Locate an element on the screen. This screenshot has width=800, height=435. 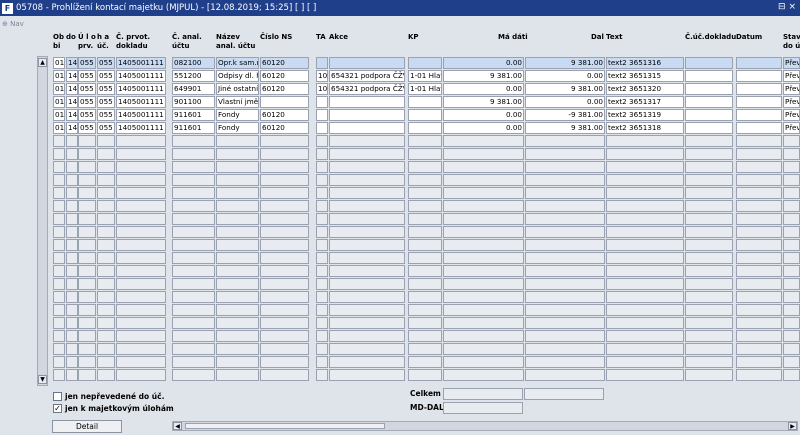
cell-ta: 10 is located at coordinates (322, 89).